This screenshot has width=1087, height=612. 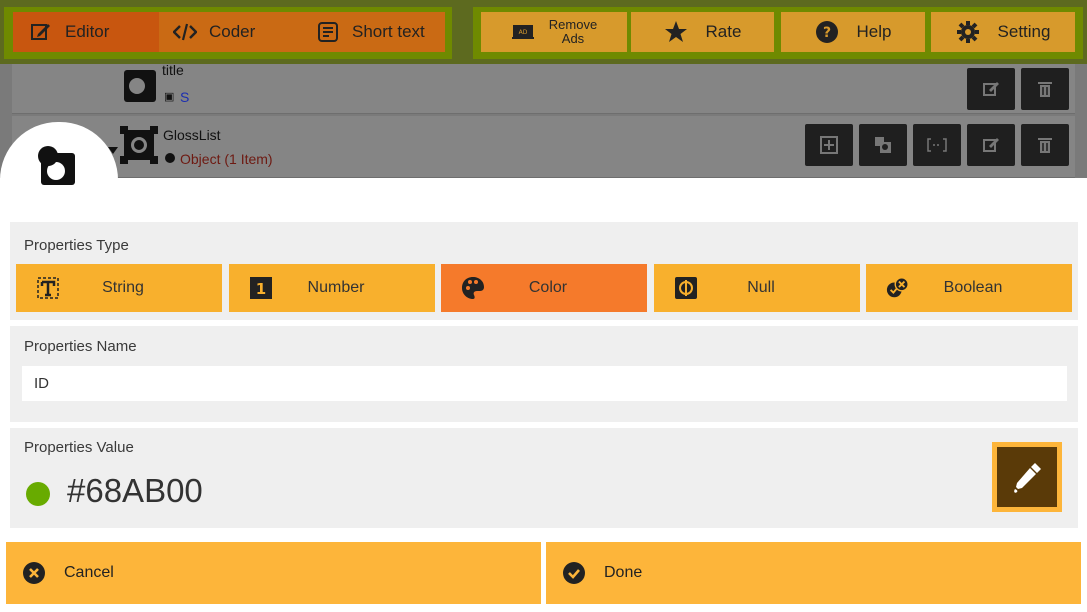 I want to click on format-button, so click(x=937, y=145).